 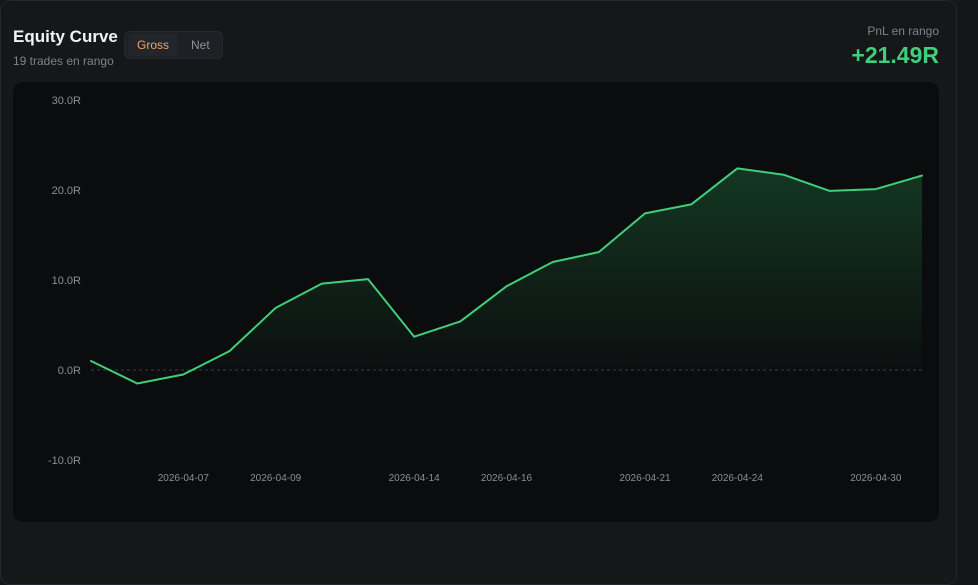 I want to click on y-tick-label: 0.0R, so click(x=69, y=371).